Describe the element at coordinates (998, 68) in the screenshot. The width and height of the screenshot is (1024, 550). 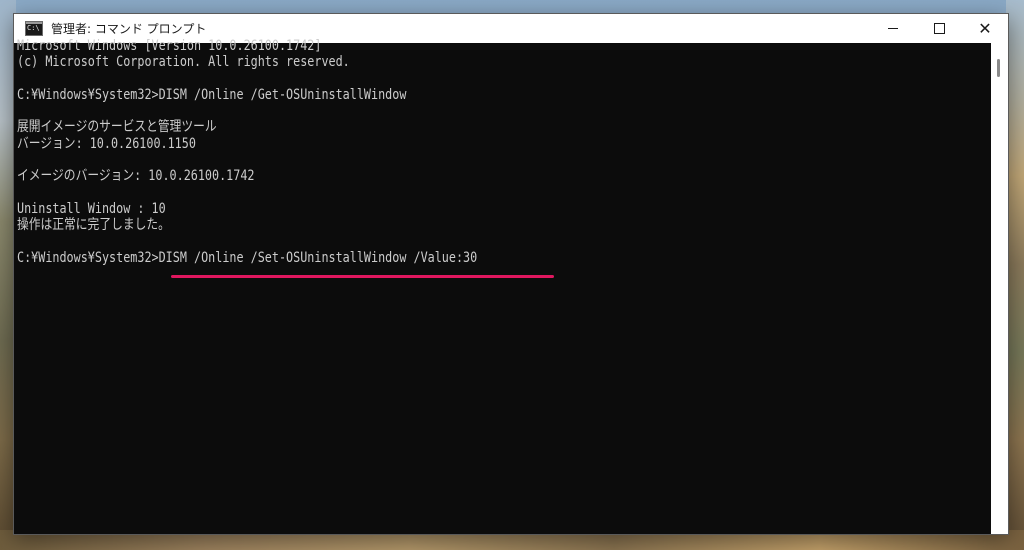
I see `scrollbar-thumb` at that location.